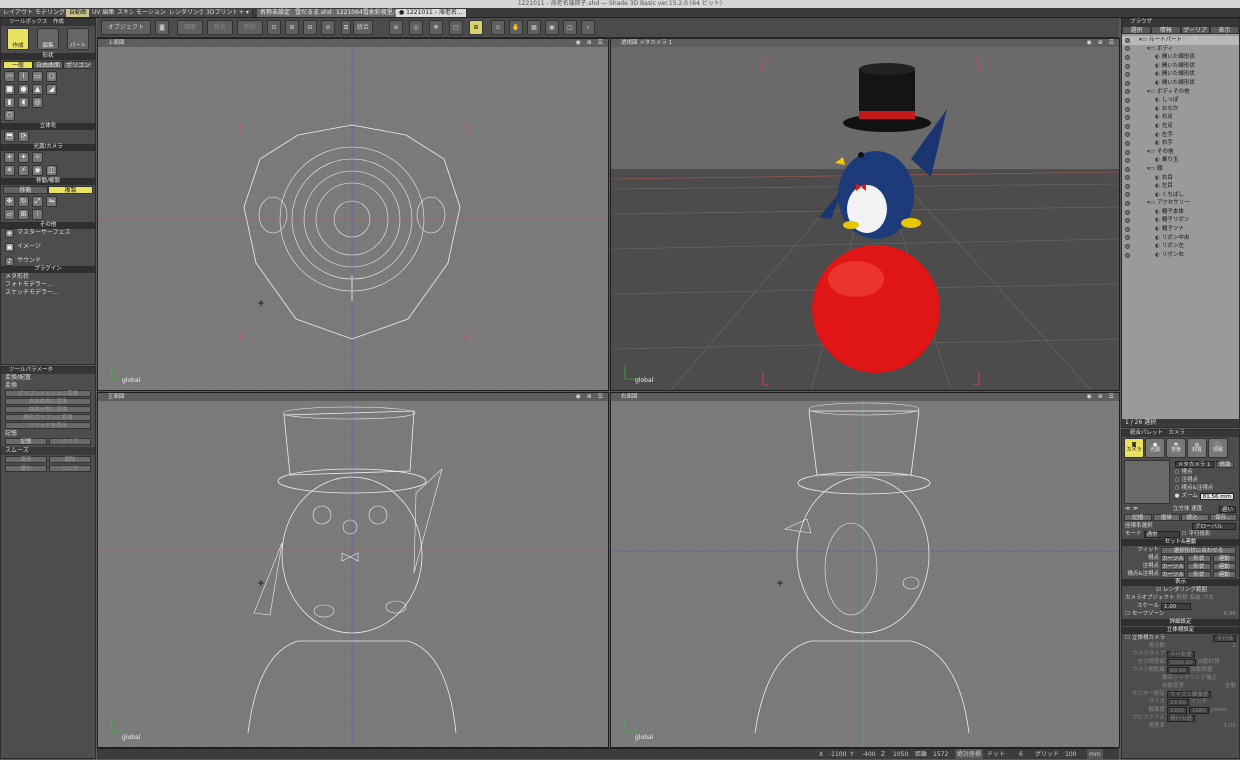 Image resolution: width=1240 pixels, height=760 pixels. What do you see at coordinates (436, 27) in the screenshot?
I see `pan-icon: ✥` at bounding box center [436, 27].